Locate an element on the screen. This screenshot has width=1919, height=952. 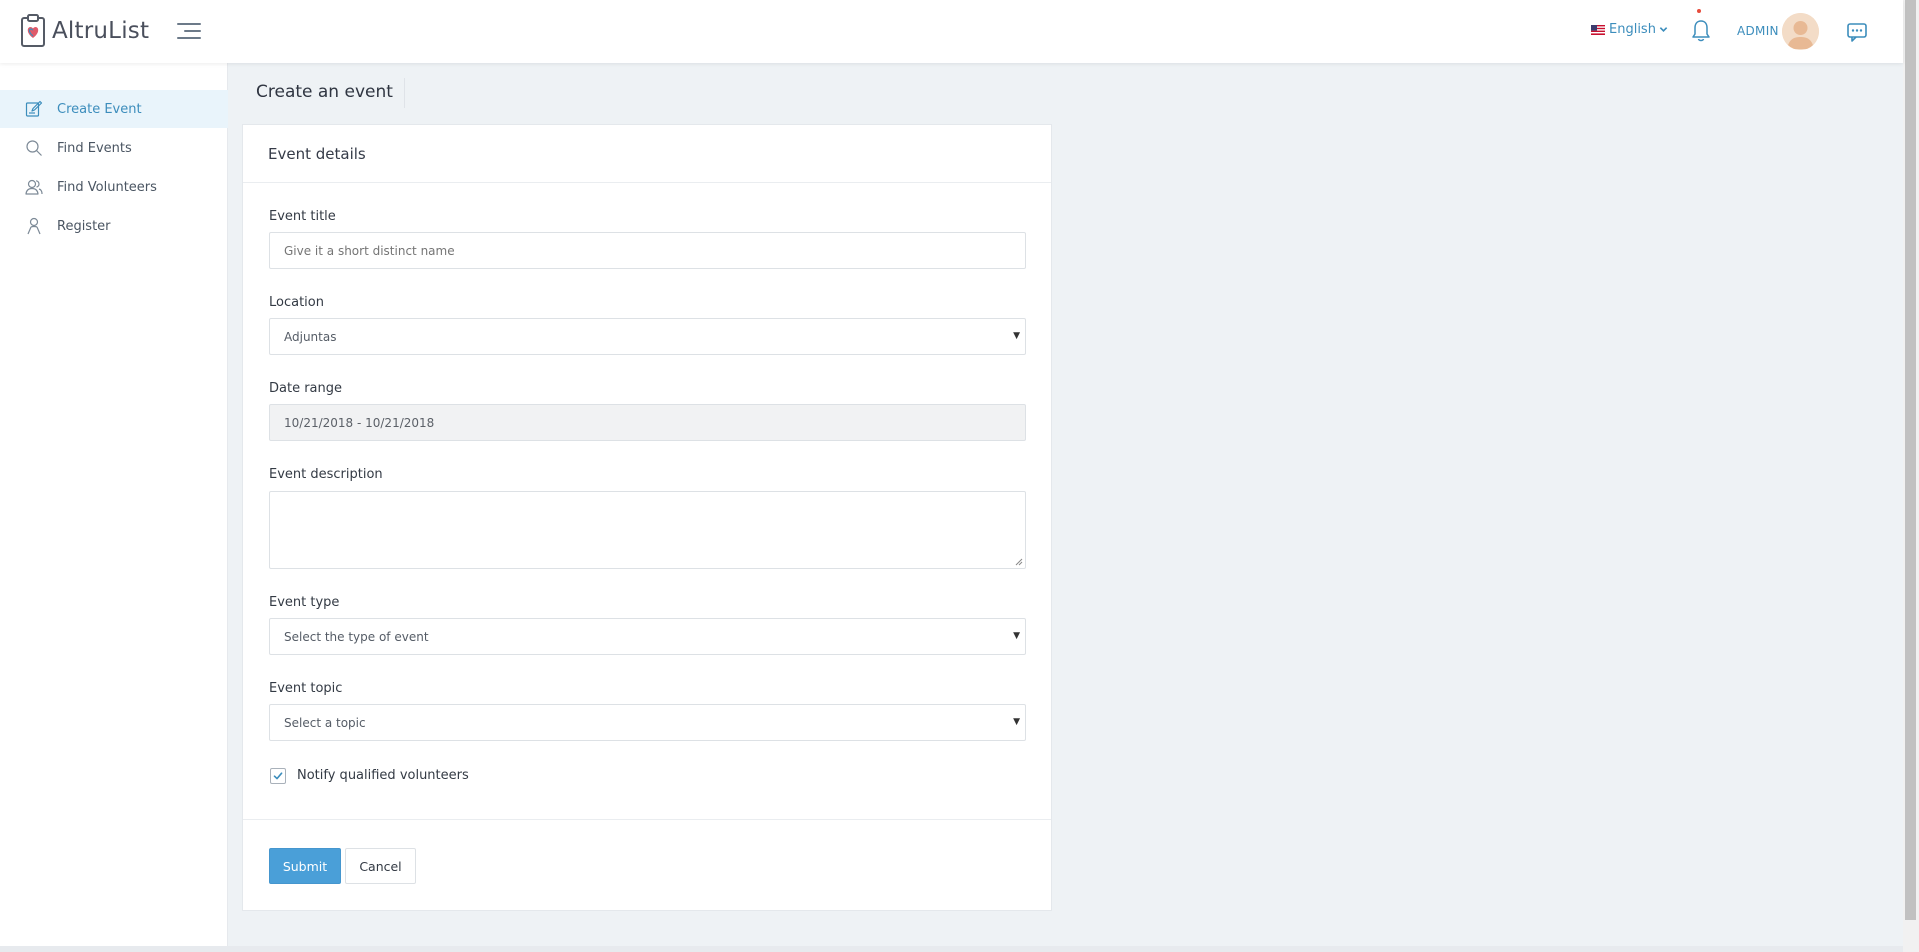
page-header-divider is located at coordinates (404, 93).